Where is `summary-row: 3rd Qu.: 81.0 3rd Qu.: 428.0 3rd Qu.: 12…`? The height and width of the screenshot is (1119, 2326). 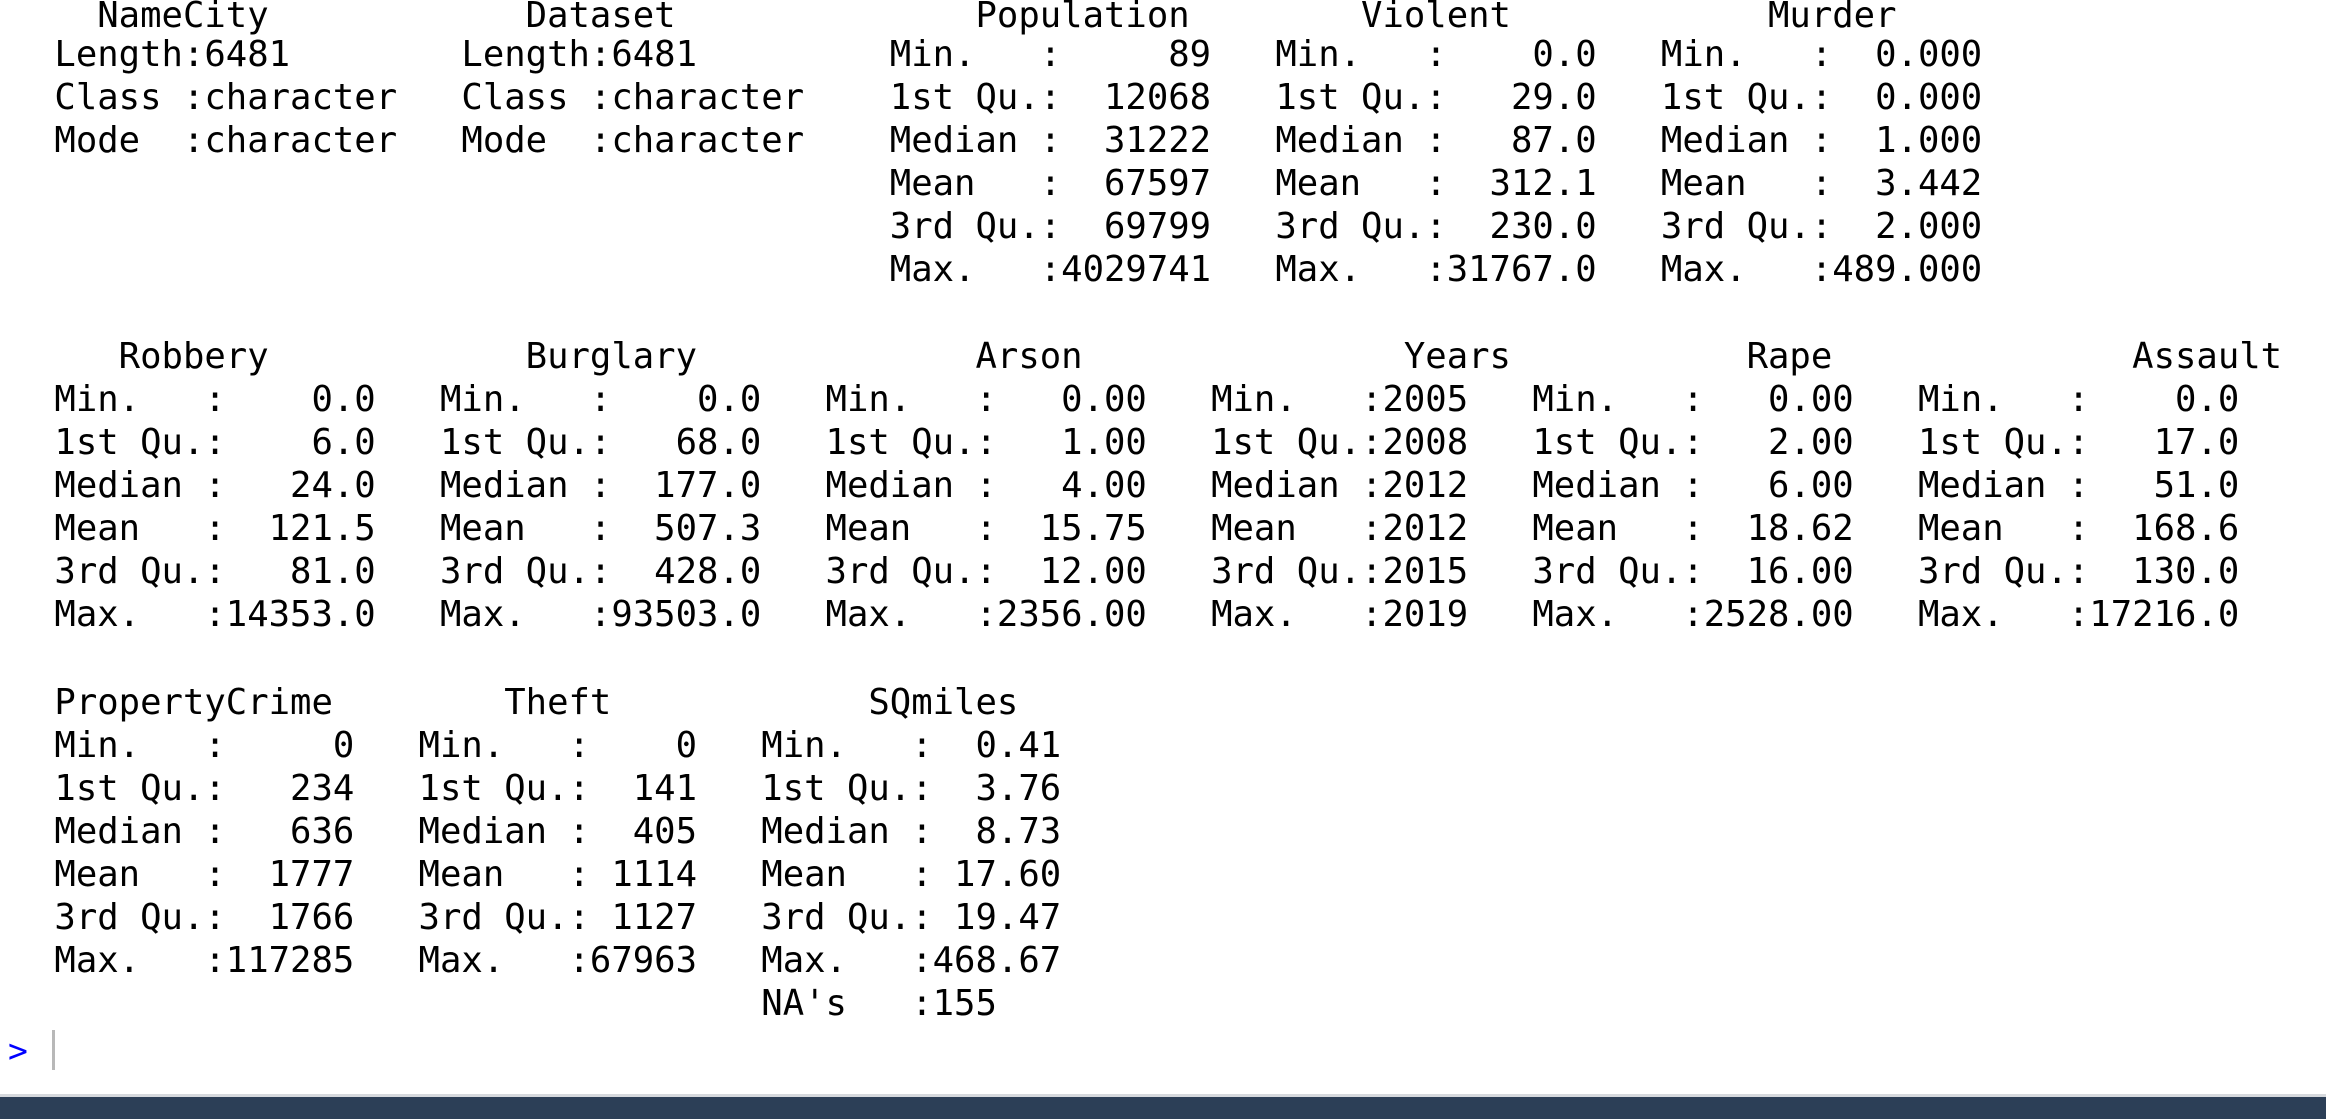
summary-row: 3rd Qu.: 81.0 3rd Qu.: 428.0 3rd Qu.: 12… is located at coordinates (1136, 571).